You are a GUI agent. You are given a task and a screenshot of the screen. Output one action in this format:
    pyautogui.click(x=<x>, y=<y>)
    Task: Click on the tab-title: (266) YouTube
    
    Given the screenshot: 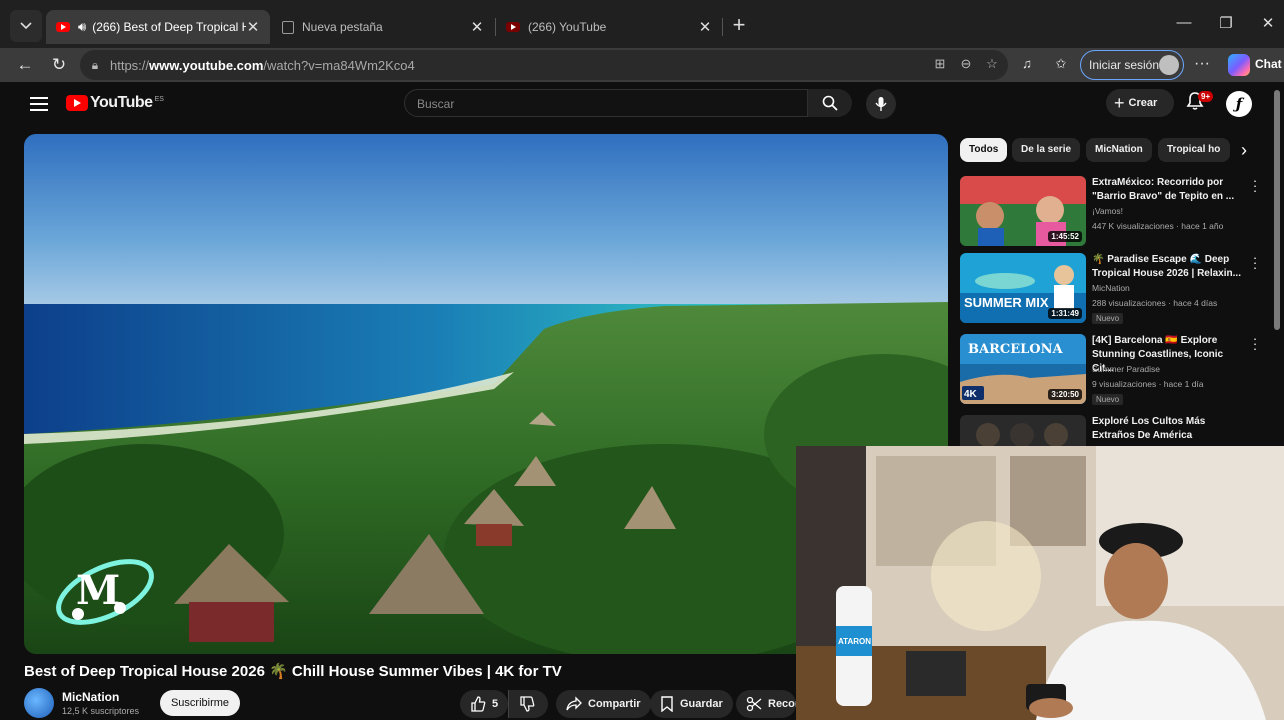 What is the action you would take?
    pyautogui.click(x=567, y=27)
    